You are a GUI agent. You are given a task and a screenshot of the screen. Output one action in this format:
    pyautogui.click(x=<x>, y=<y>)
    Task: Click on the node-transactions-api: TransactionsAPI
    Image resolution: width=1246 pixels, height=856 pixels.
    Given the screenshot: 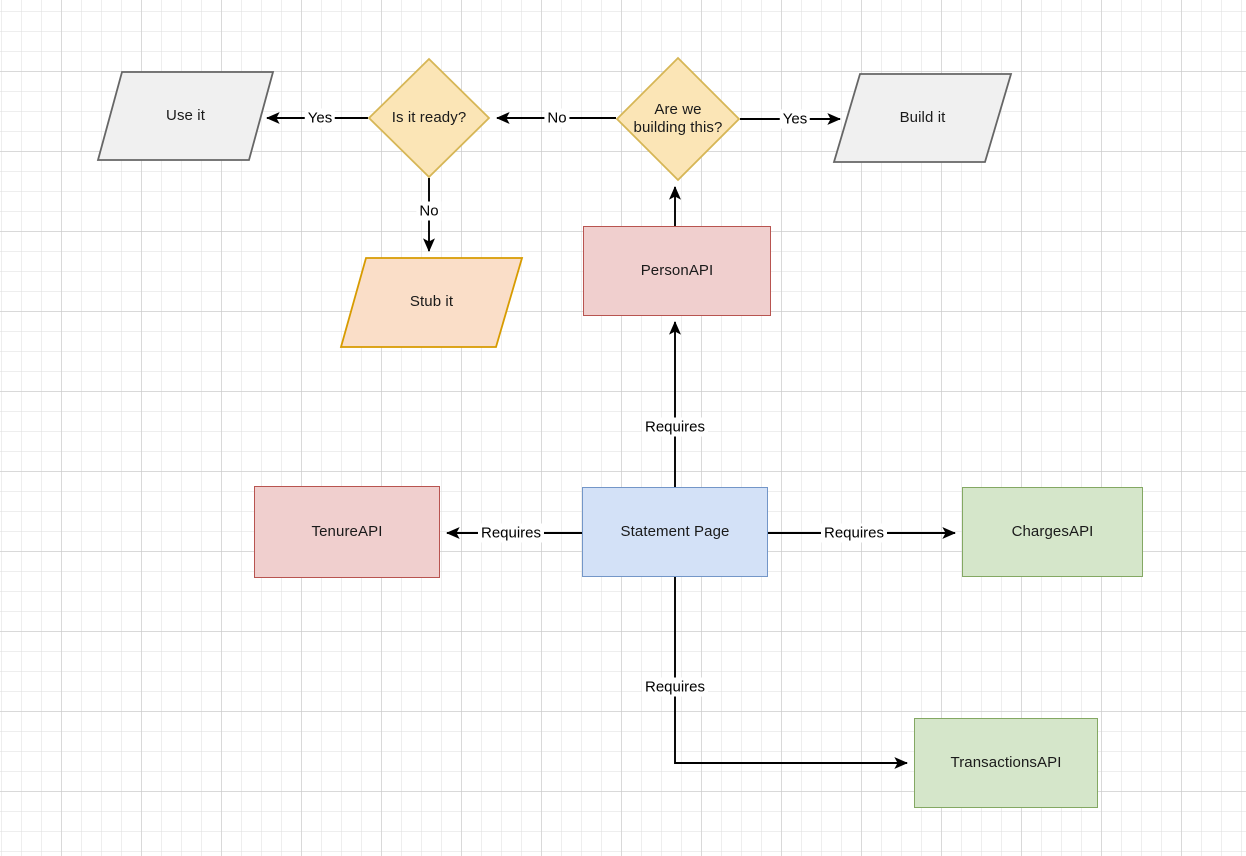 What is the action you would take?
    pyautogui.click(x=1006, y=763)
    